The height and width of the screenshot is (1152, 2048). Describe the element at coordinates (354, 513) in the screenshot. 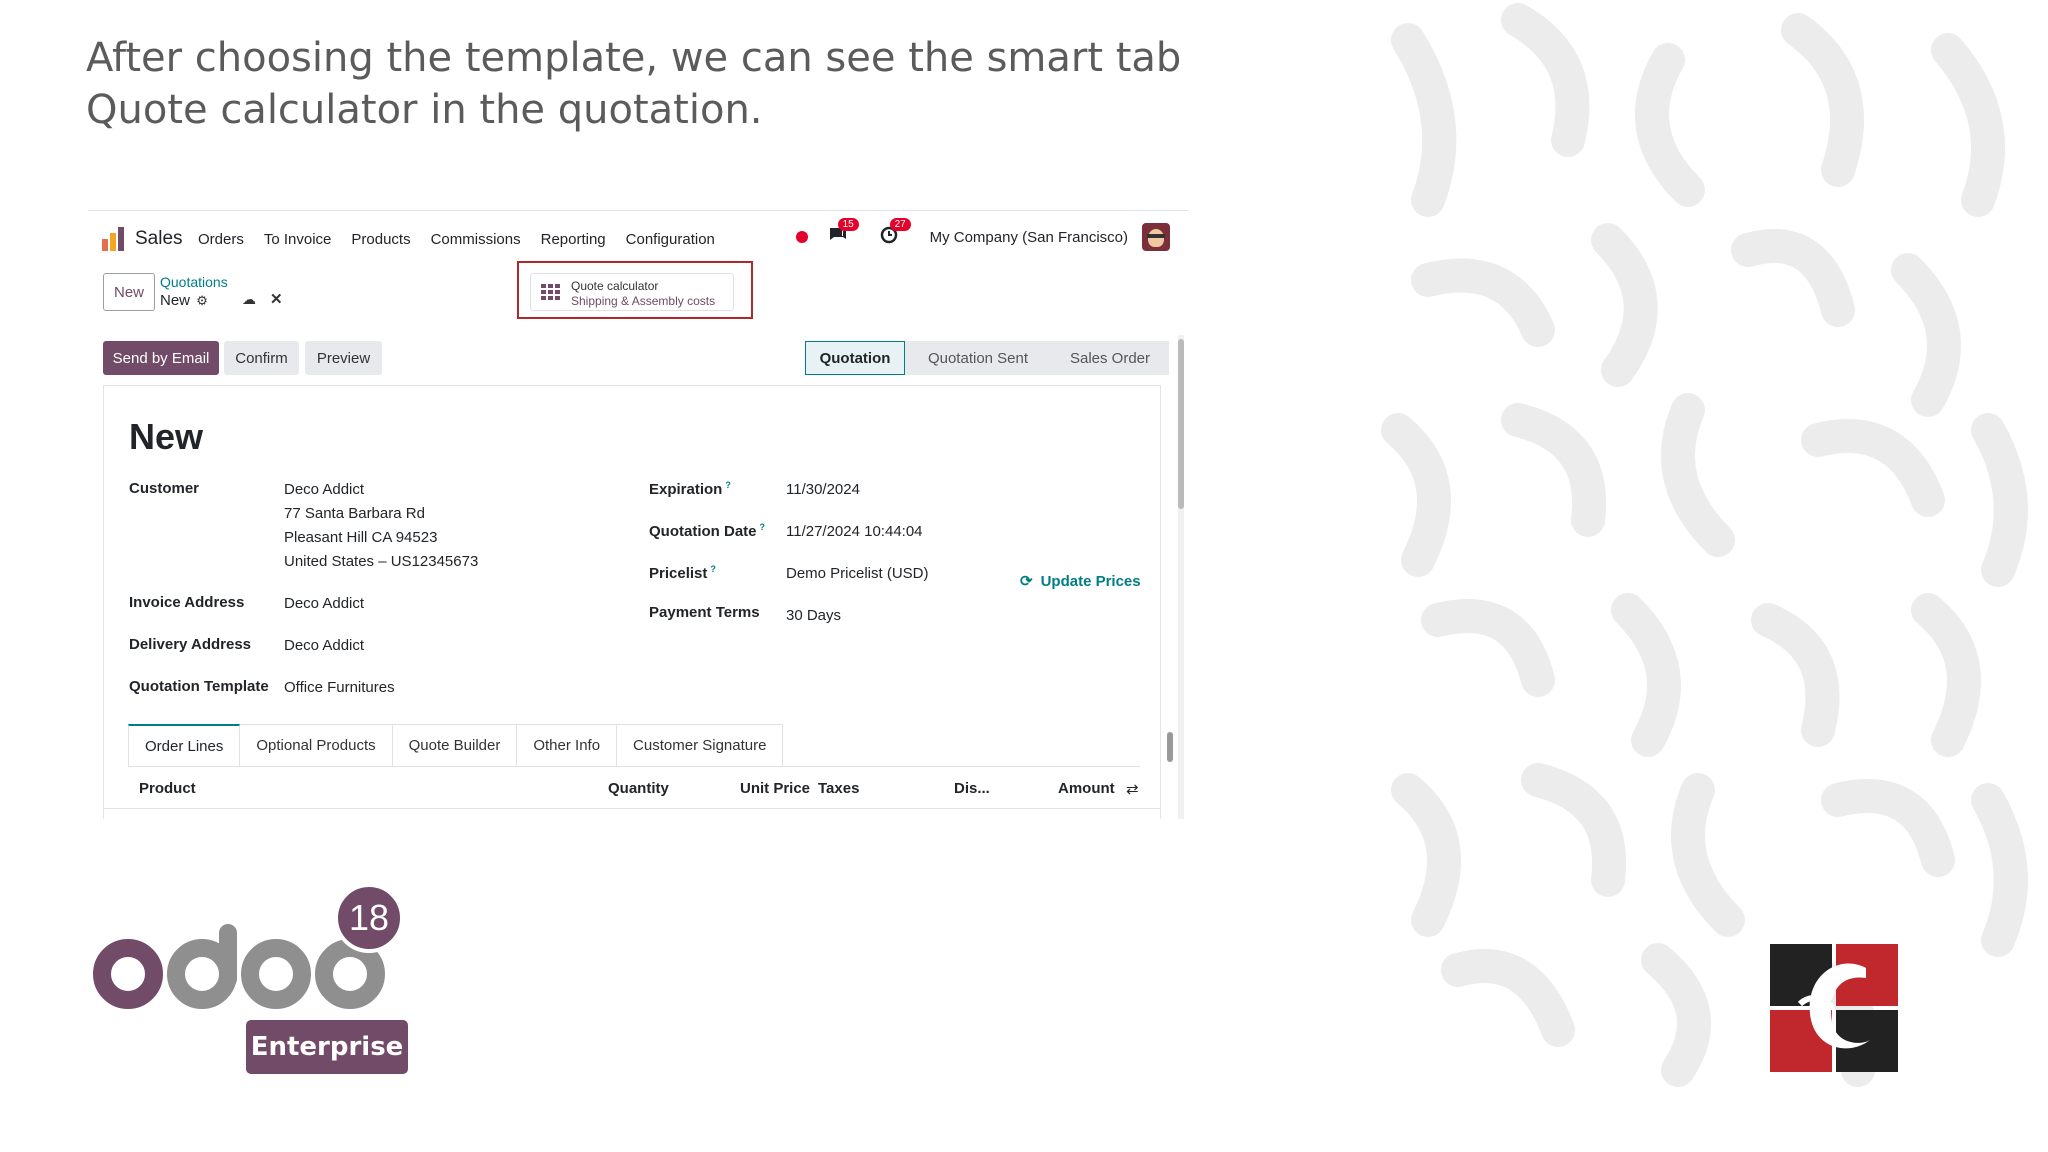

I see `customer-street: 77 Santa Barbara Rd` at that location.